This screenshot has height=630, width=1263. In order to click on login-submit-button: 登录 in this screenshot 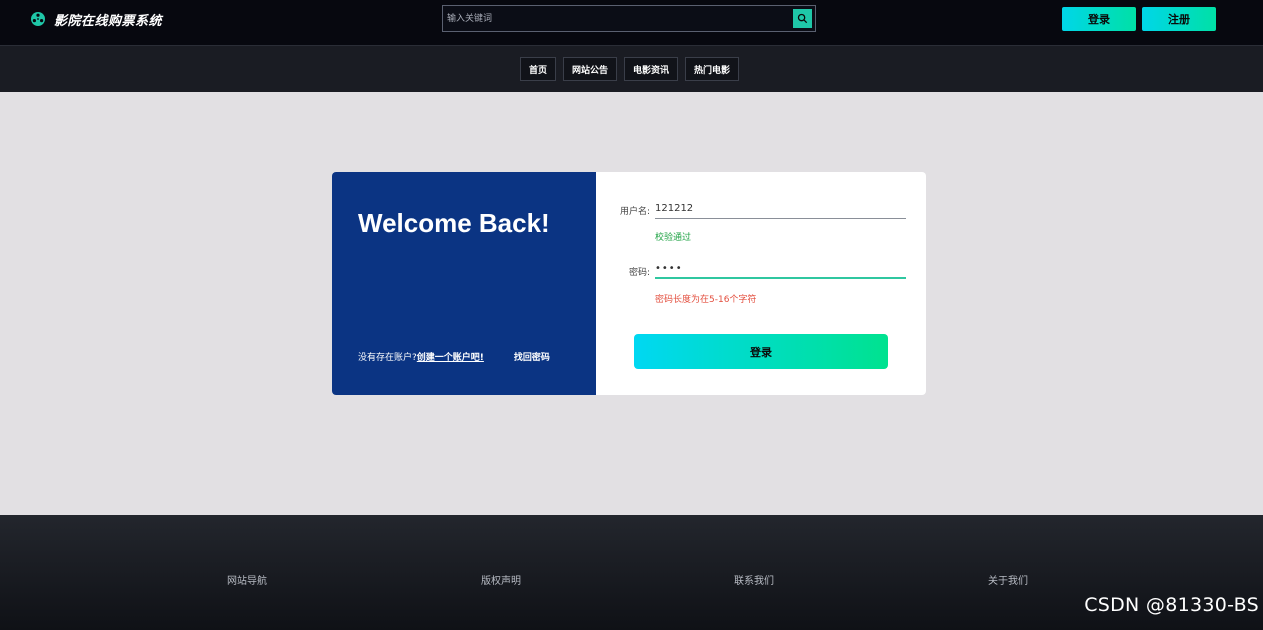, I will do `click(761, 351)`.